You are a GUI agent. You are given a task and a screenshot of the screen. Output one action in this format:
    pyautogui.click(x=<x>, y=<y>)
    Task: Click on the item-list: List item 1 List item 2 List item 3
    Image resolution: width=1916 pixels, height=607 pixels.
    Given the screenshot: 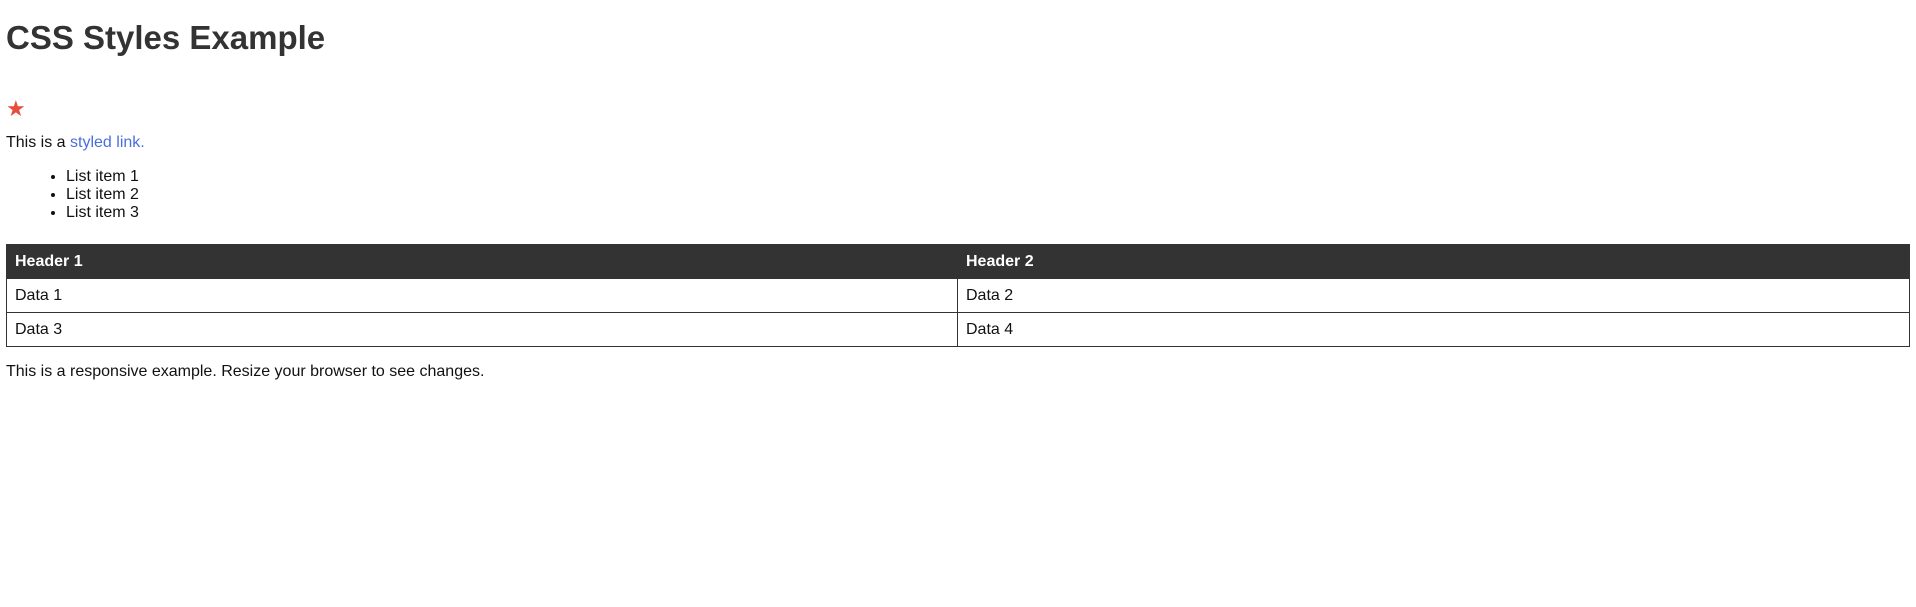 What is the action you would take?
    pyautogui.click(x=958, y=195)
    